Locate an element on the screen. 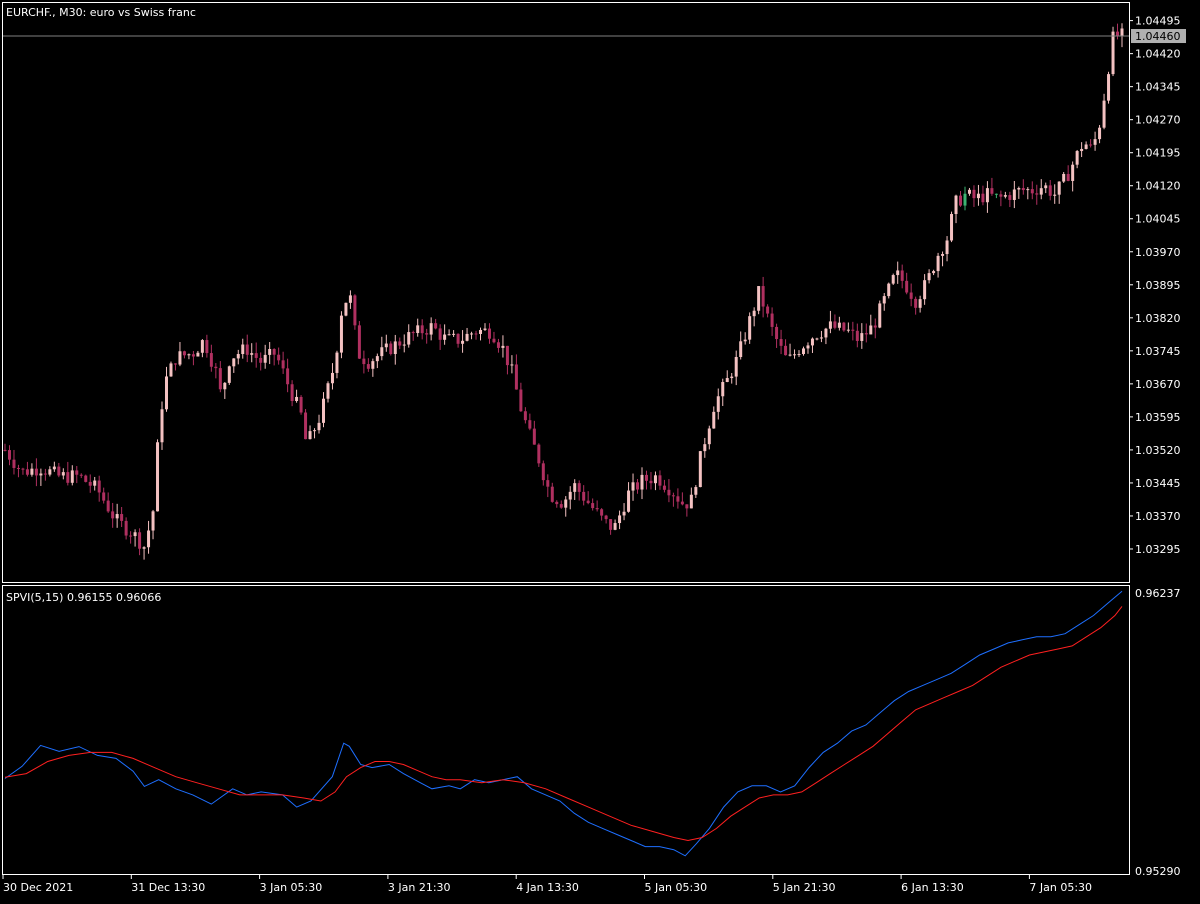 This screenshot has height=904, width=1200. time-tick-label: 4 Jan 13:30 is located at coordinates (547, 887).